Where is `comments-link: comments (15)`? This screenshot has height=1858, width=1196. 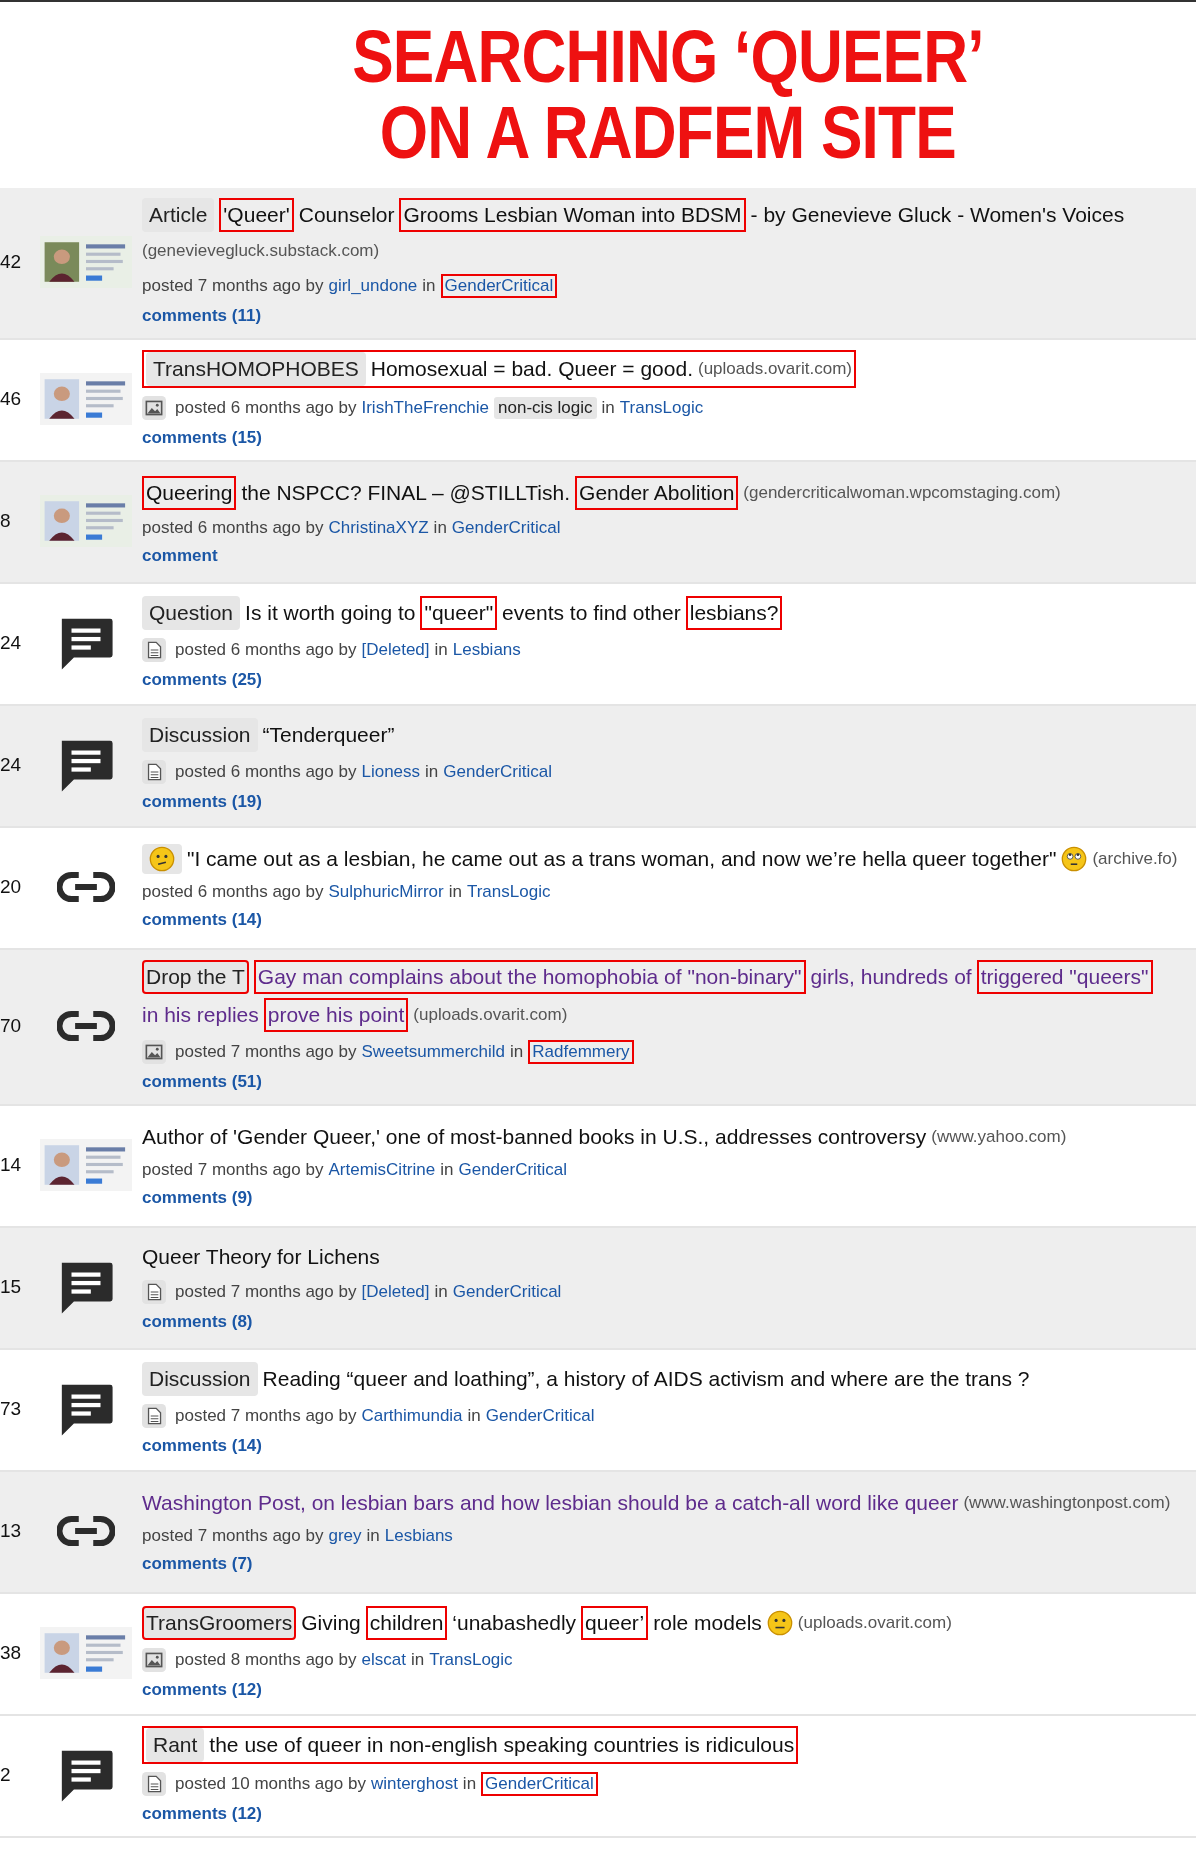 comments-link: comments (15) is located at coordinates (202, 438).